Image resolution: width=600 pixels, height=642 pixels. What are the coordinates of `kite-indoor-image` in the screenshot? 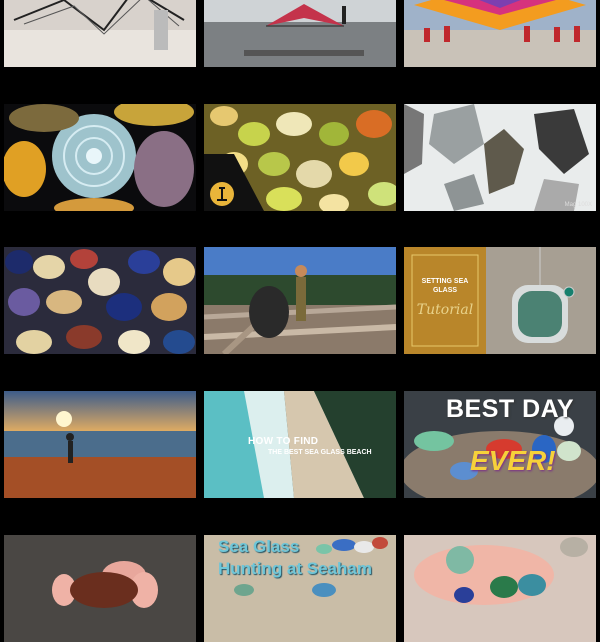 It's located at (100, 33).